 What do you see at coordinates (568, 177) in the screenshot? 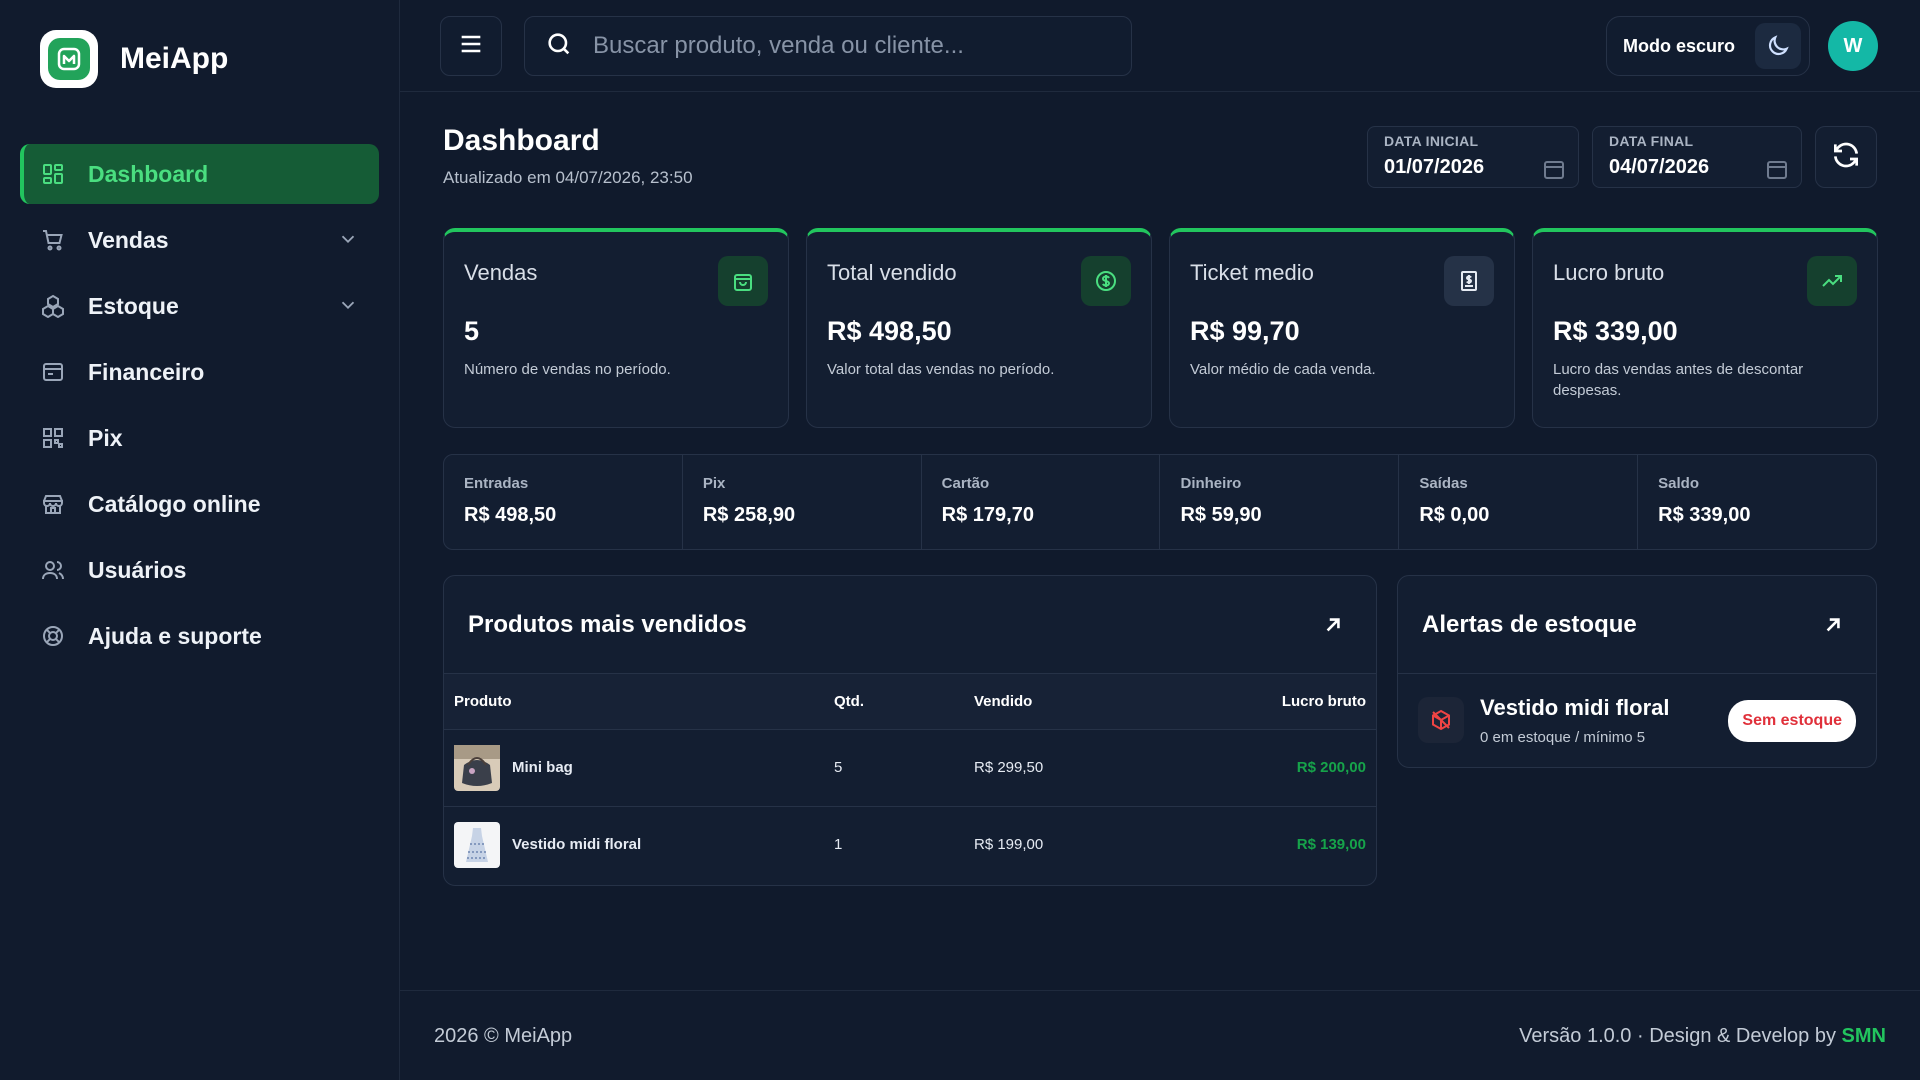
I see `last-updated-text: Atualizado em 04/07/2026, 23:50` at bounding box center [568, 177].